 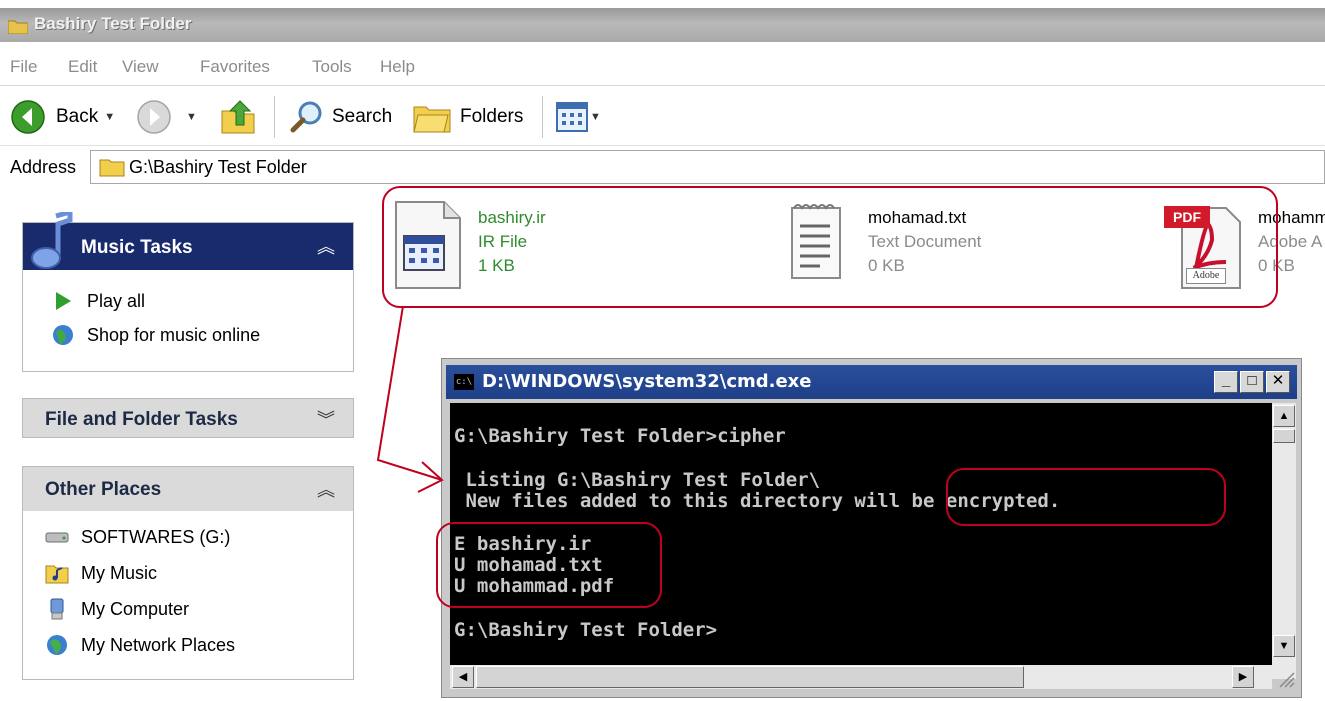 I want to click on scroll-down-icon: ▼, so click(x=1284, y=646).